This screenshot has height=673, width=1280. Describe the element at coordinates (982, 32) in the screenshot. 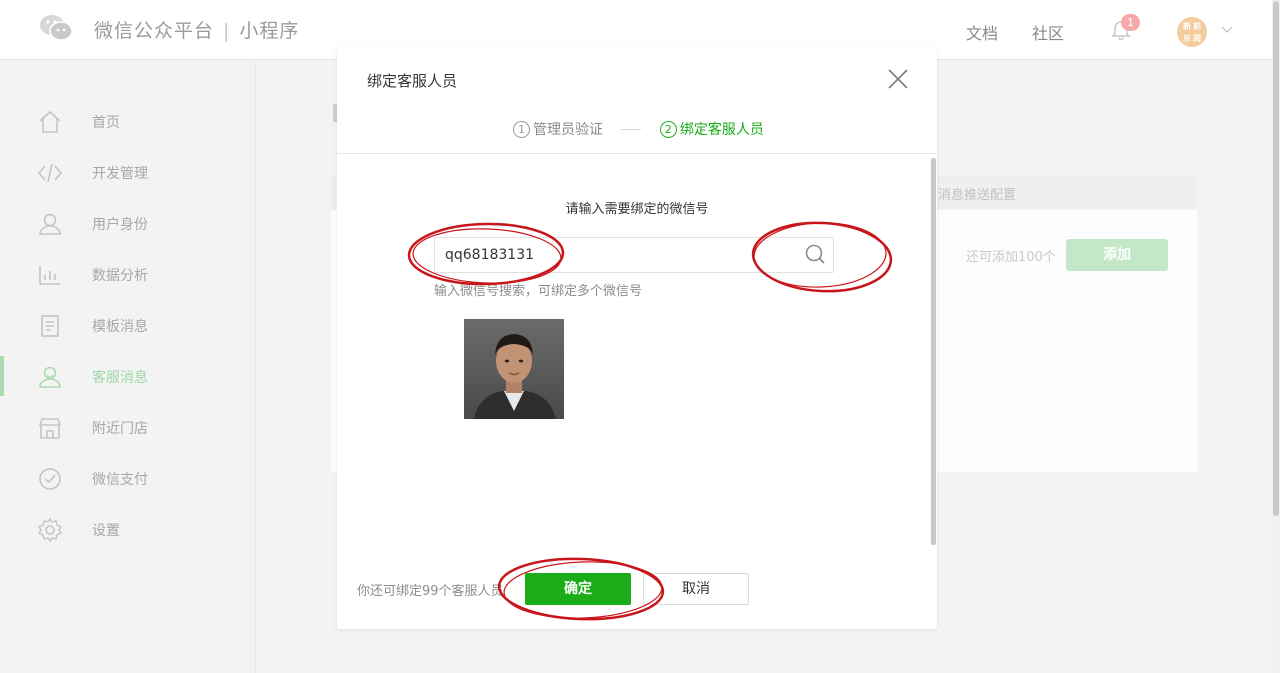

I see `docs-link: 文档` at that location.